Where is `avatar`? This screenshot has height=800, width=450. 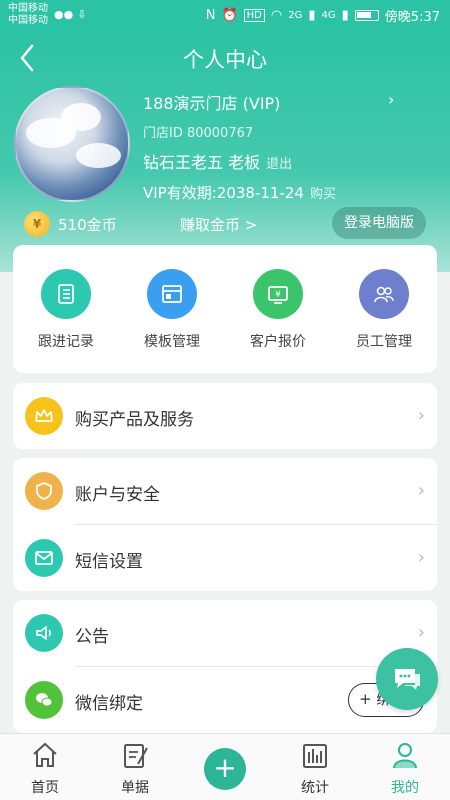 avatar is located at coordinates (72, 144).